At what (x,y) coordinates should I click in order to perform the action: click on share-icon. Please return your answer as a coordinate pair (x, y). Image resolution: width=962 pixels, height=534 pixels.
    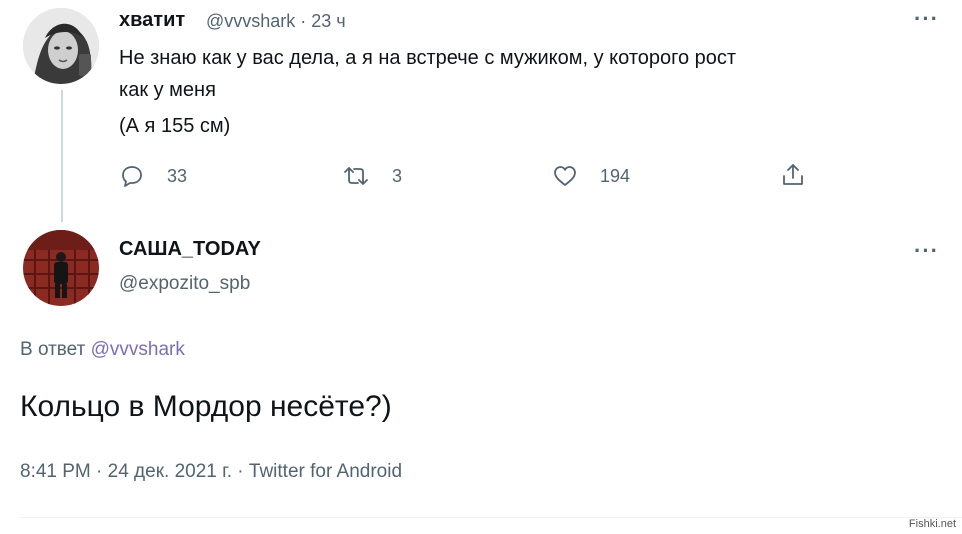
    Looking at the image, I should click on (793, 174).